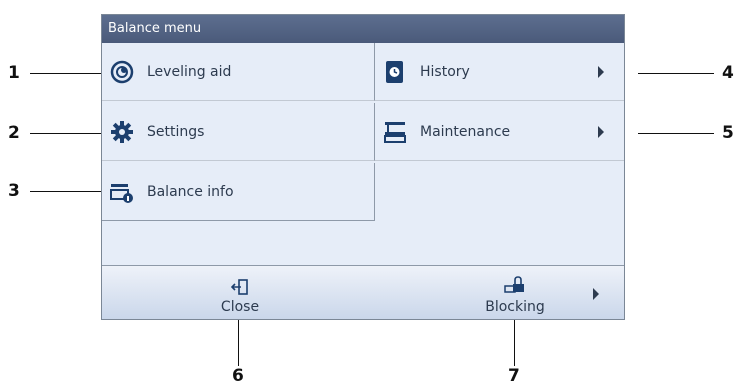 Image resolution: width=739 pixels, height=387 pixels. What do you see at coordinates (514, 376) in the screenshot?
I see `callout-7: 7` at bounding box center [514, 376].